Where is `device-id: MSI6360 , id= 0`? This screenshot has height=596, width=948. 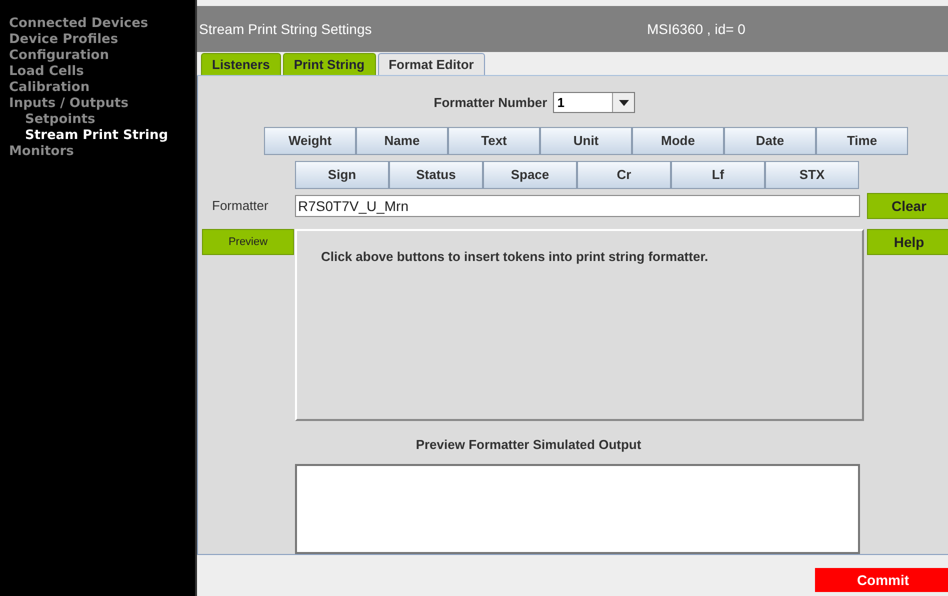
device-id: MSI6360 , id= 0 is located at coordinates (696, 29).